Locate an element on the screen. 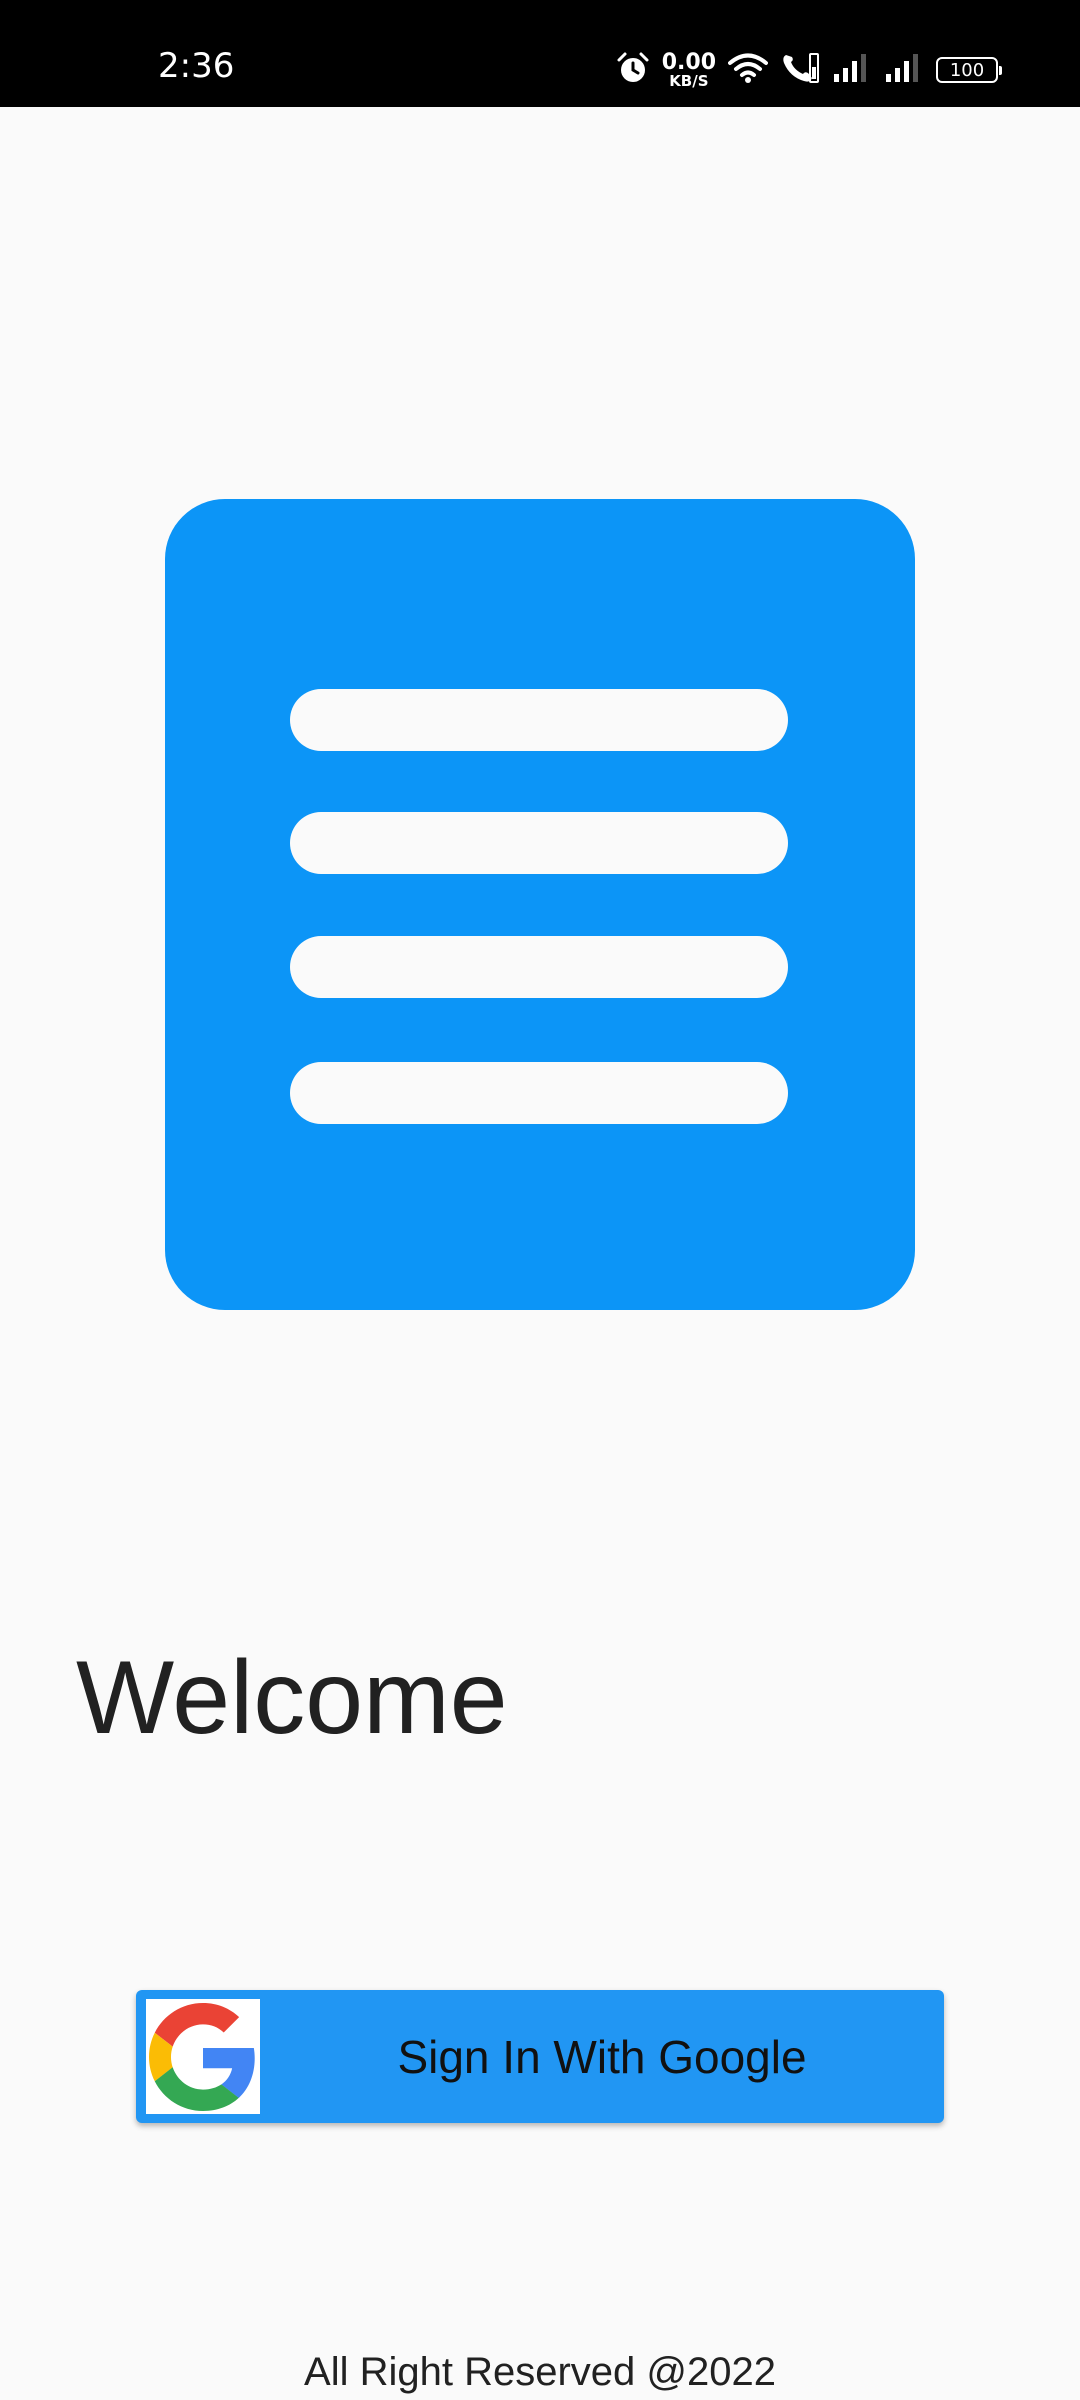 This screenshot has height=2400, width=1080. status-icons: 0.00 KB/S 100 is located at coordinates (809, 69).